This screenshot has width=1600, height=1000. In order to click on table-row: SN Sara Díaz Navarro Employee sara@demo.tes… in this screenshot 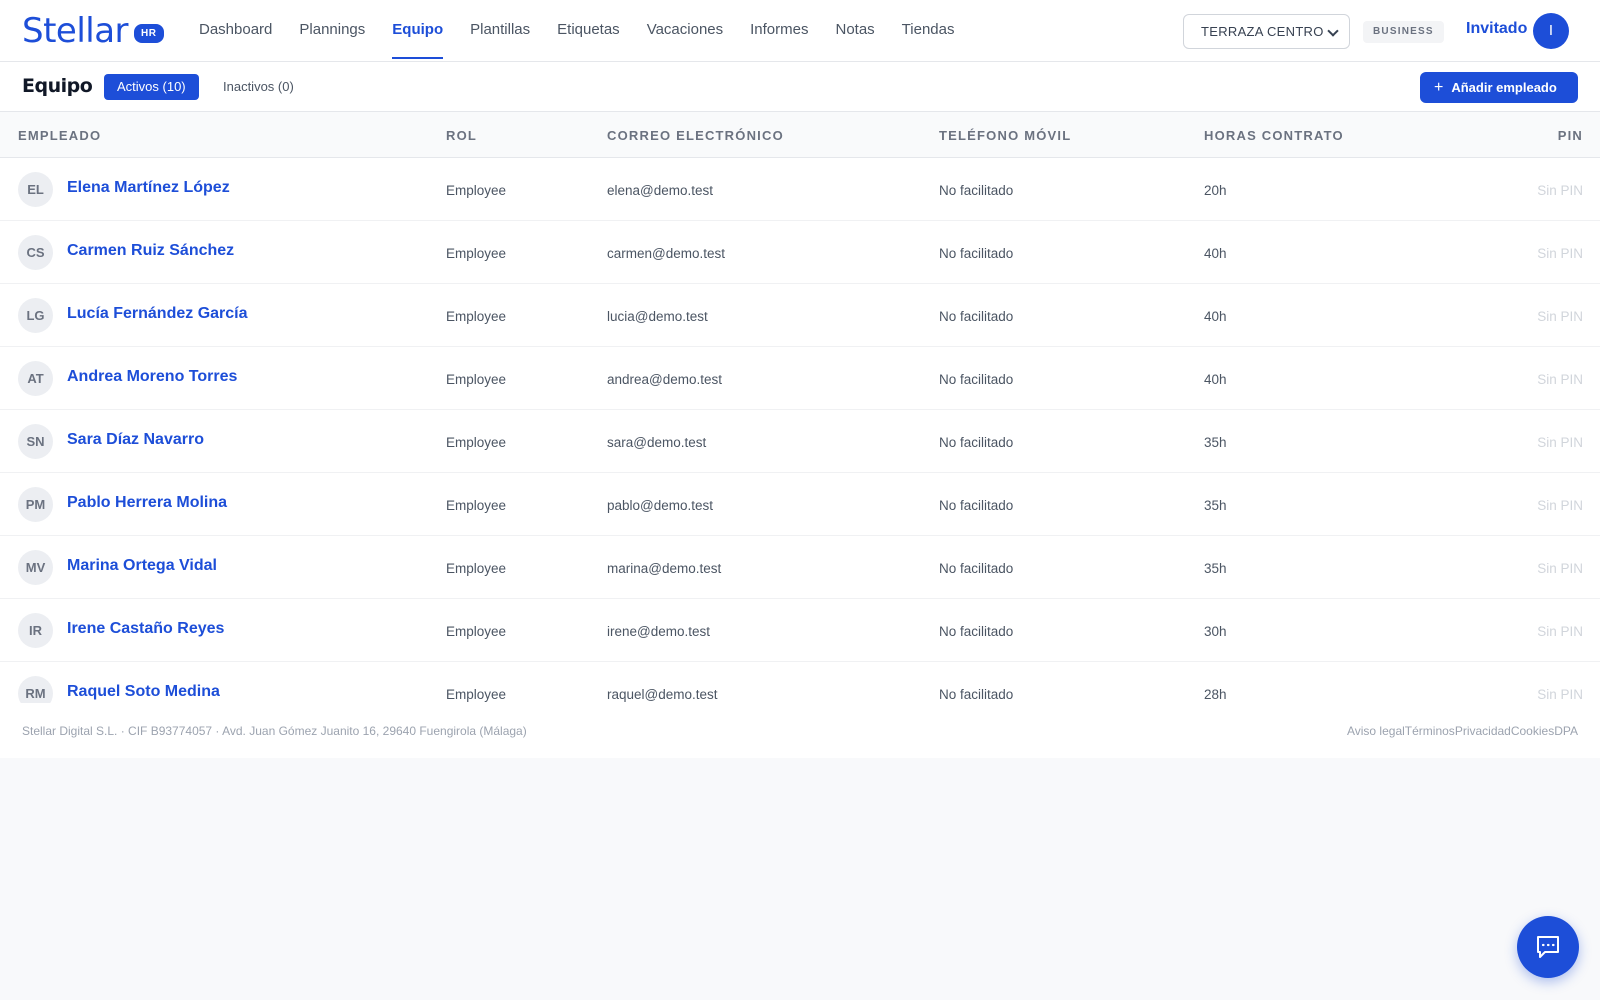, I will do `click(800, 441)`.